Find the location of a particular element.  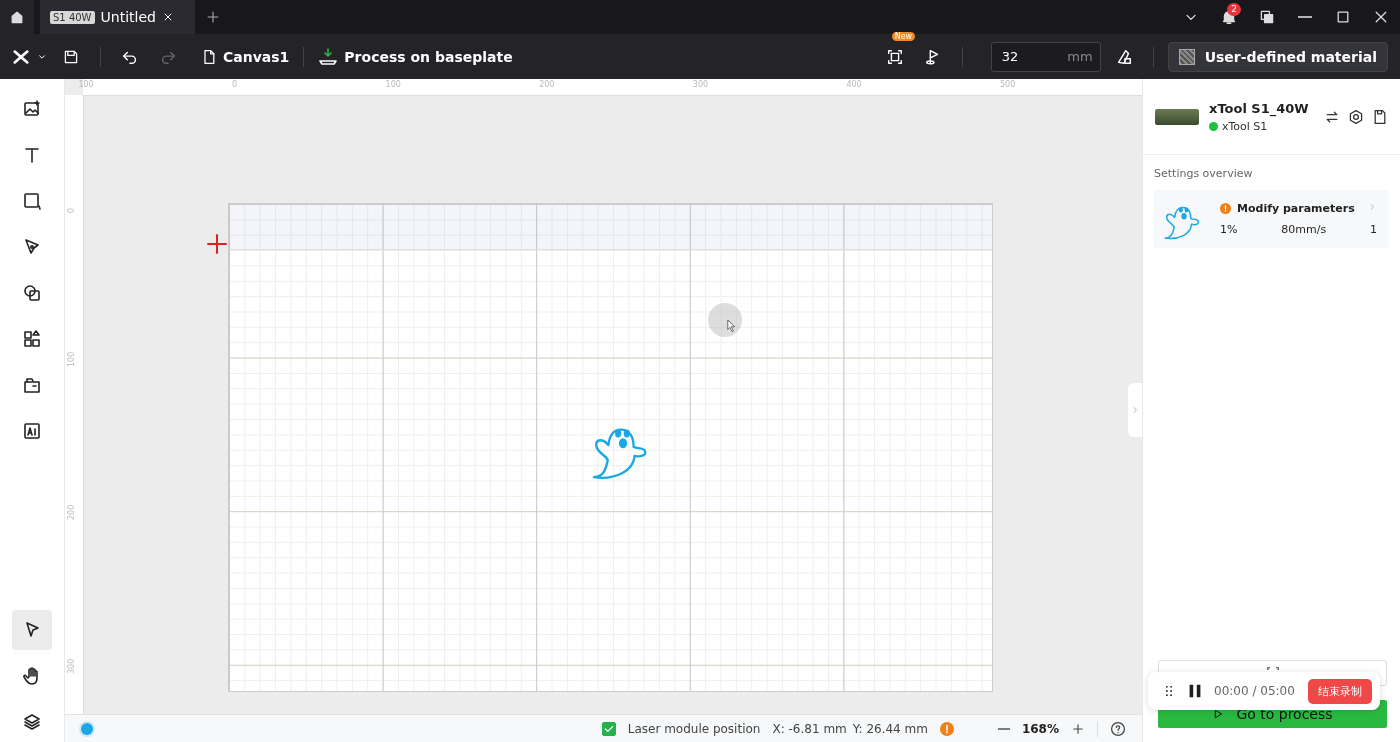

device-name: xTool S1_40W is located at coordinates (1259, 108).